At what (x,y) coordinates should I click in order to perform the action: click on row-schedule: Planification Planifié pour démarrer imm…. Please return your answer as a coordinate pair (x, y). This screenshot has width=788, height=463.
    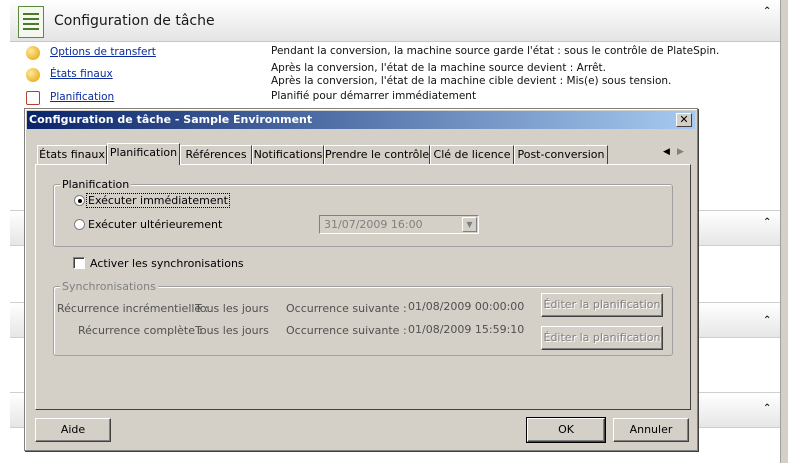
    Looking at the image, I should click on (395, 97).